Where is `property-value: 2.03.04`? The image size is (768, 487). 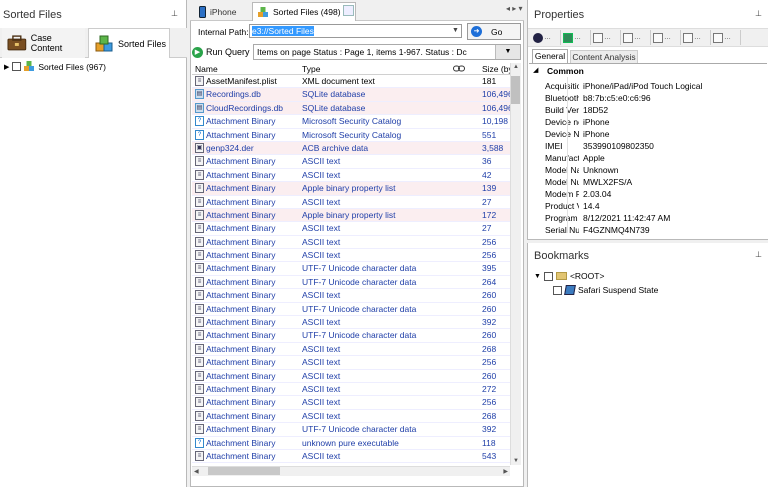 property-value: 2.03.04 is located at coordinates (597, 194).